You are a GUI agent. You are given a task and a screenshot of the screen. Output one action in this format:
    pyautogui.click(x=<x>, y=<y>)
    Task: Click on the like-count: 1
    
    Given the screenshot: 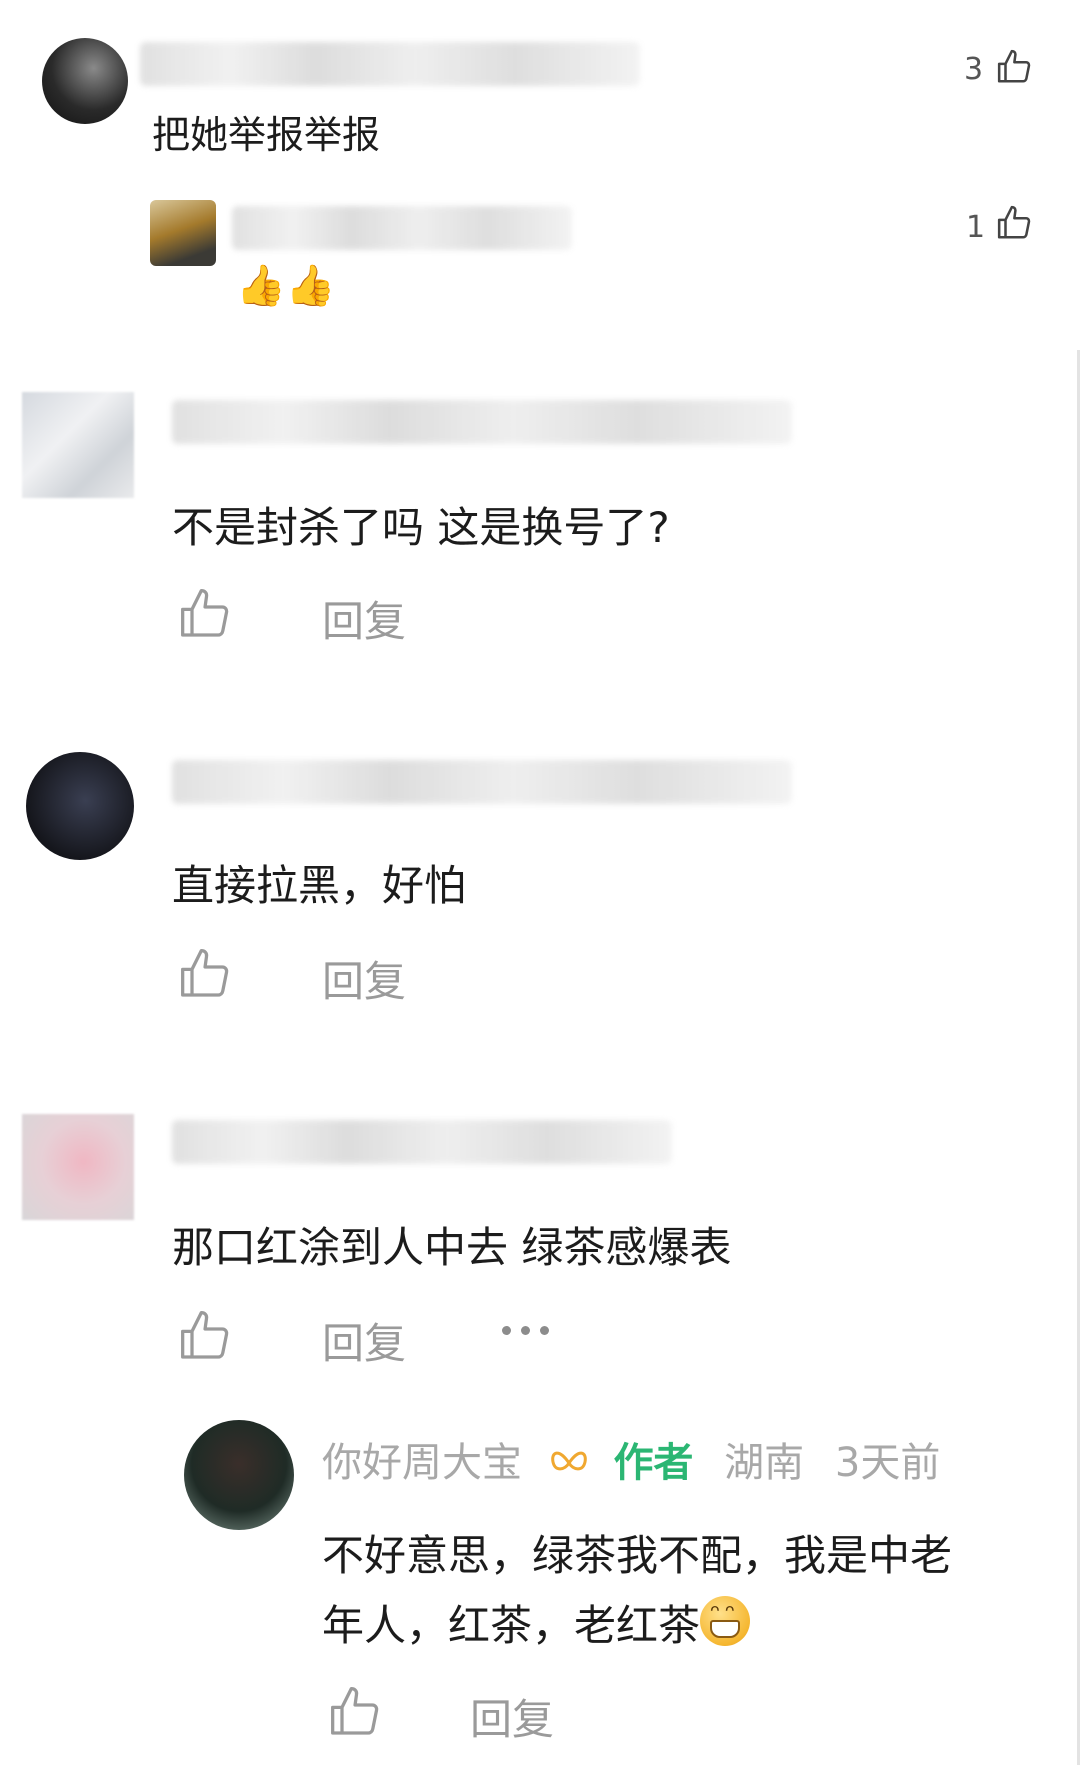 What is the action you would take?
    pyautogui.click(x=976, y=227)
    